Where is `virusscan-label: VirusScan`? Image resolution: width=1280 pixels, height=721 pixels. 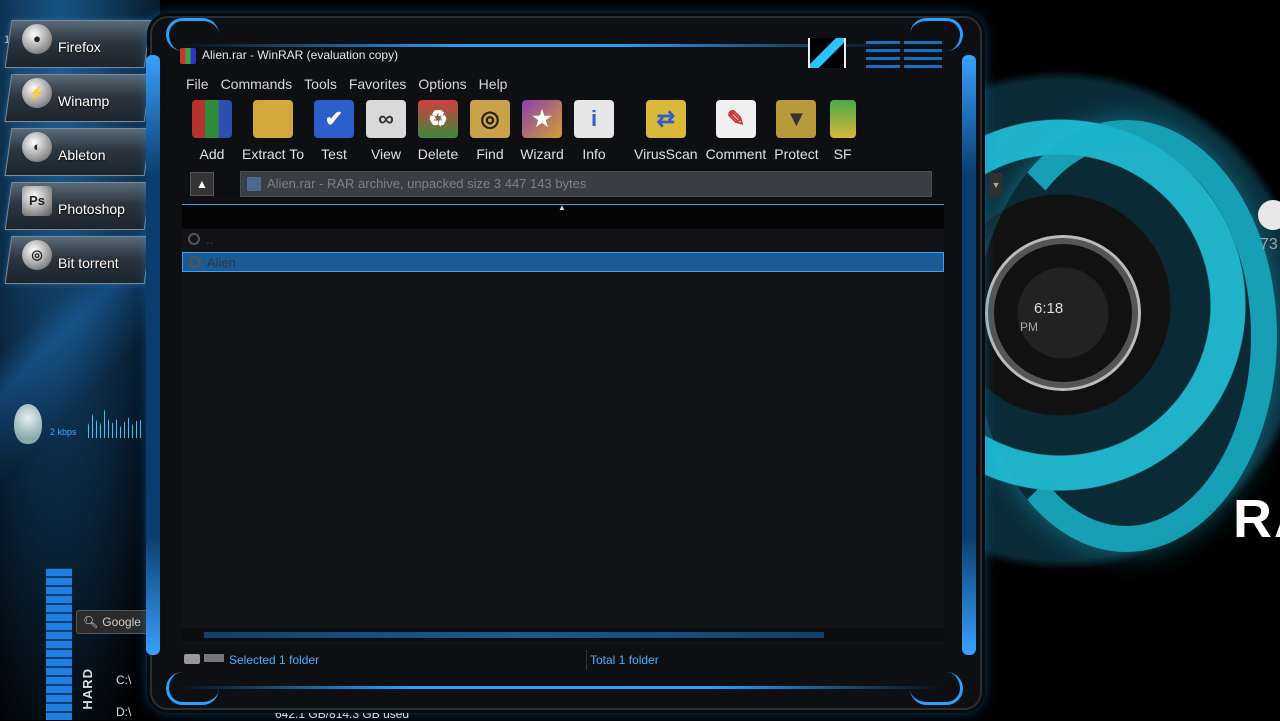
virusscan-label: VirusScan is located at coordinates (666, 154).